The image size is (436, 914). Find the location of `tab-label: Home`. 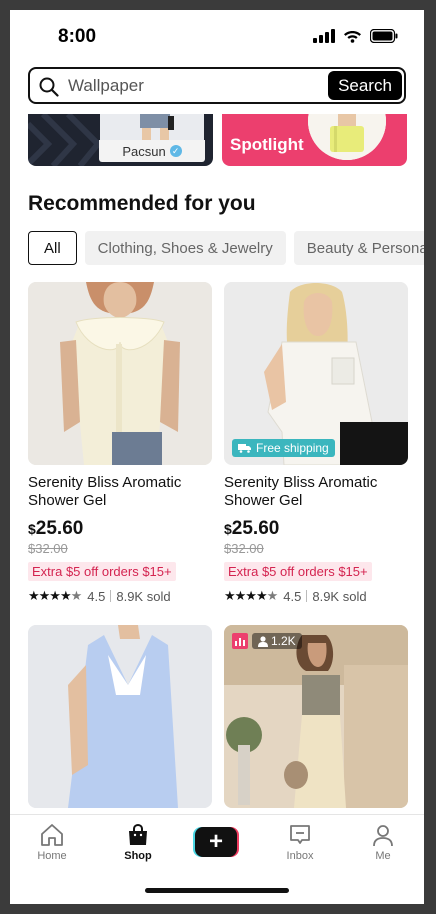

tab-label: Home is located at coordinates (52, 856).